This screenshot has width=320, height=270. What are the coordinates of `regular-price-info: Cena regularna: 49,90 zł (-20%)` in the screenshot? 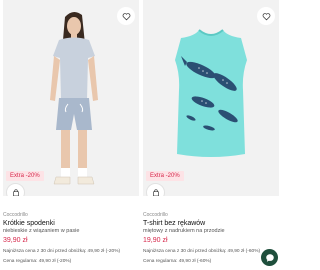 It's located at (37, 261).